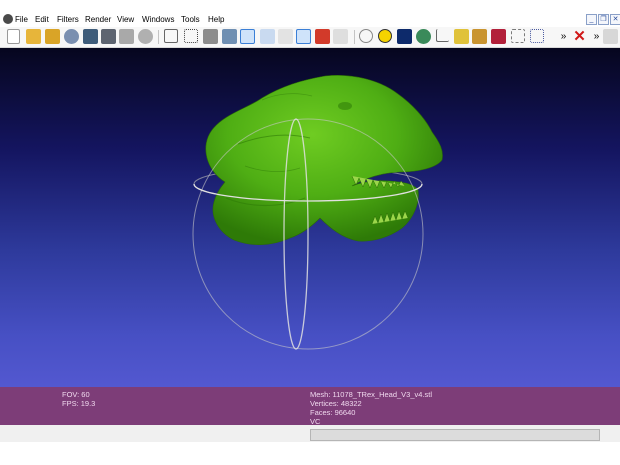 Image resolution: width=620 pixels, height=465 pixels. I want to click on paint-brush-icon, so click(479, 36).